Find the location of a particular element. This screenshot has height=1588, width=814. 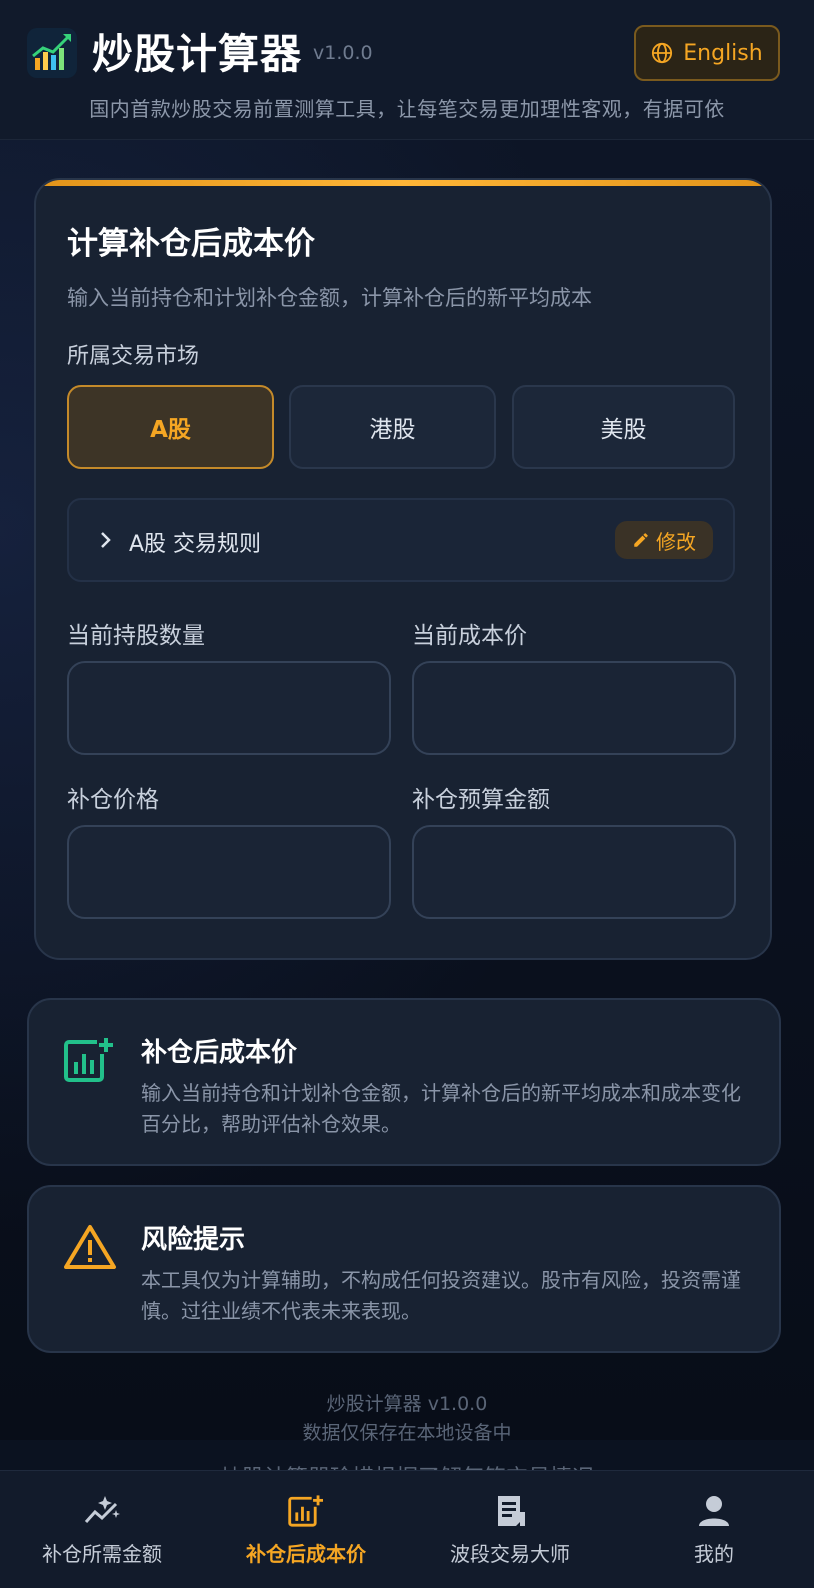

add-price-label: 补仓价格 is located at coordinates (113, 800).